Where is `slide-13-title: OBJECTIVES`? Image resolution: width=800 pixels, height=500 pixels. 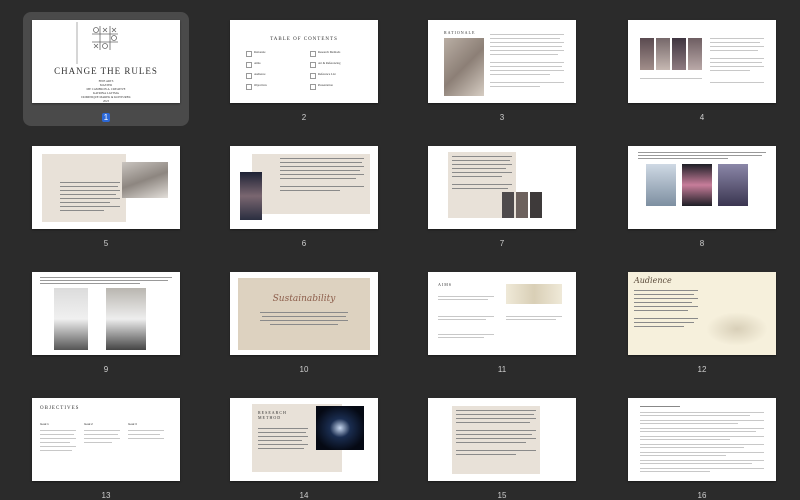
slide-13-title: OBJECTIVES is located at coordinates (60, 408).